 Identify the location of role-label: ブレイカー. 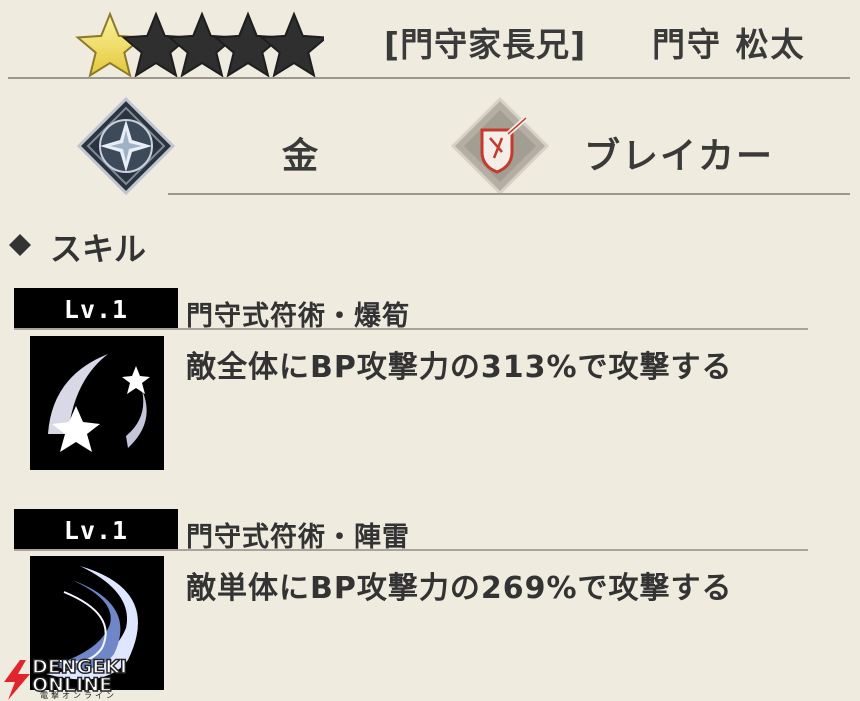
(679, 156).